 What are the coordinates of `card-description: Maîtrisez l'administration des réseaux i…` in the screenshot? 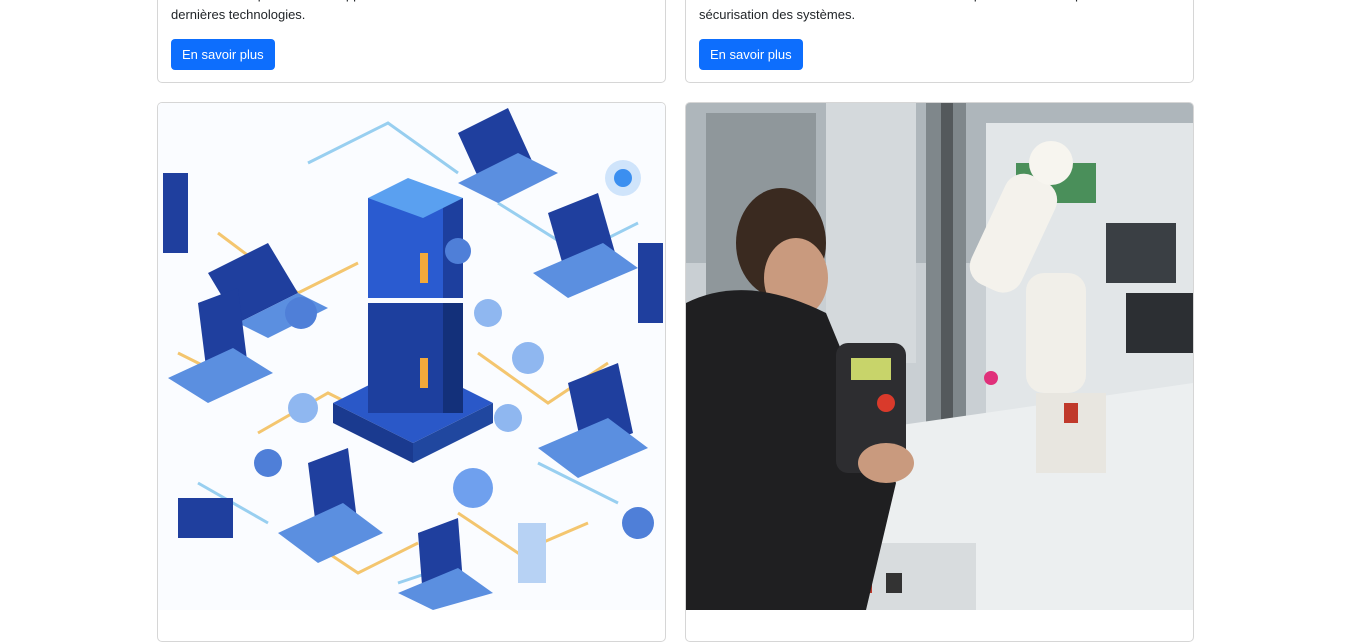 It's located at (908, 11).